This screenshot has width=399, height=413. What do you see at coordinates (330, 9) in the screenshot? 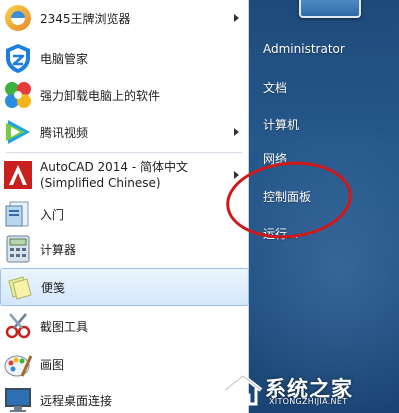
I see `user-picture-avatar` at bounding box center [330, 9].